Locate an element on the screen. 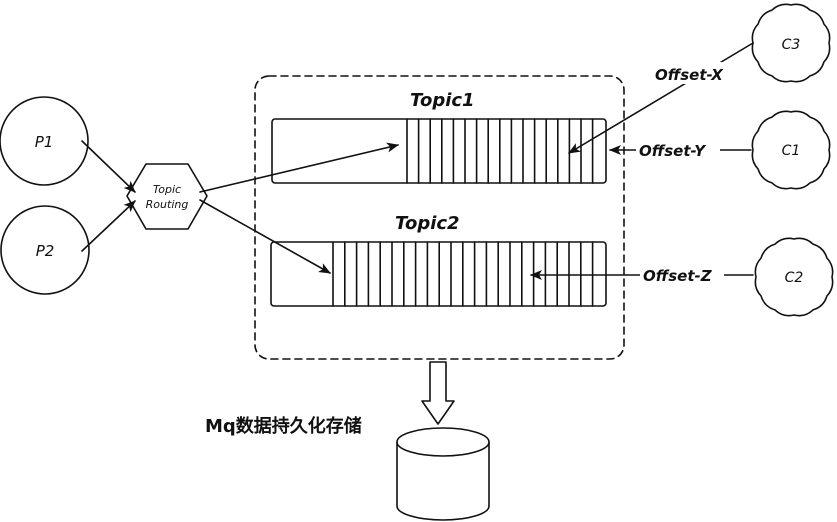 This screenshot has width=837, height=522. producer-p1-label: P1 is located at coordinates (44, 142).